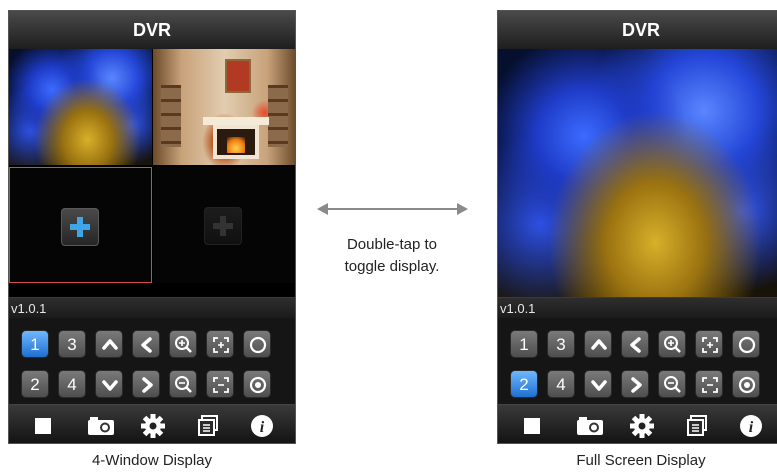 This screenshot has width=777, height=472. Describe the element at coordinates (392, 209) in the screenshot. I see `double-arrow-icon` at that location.